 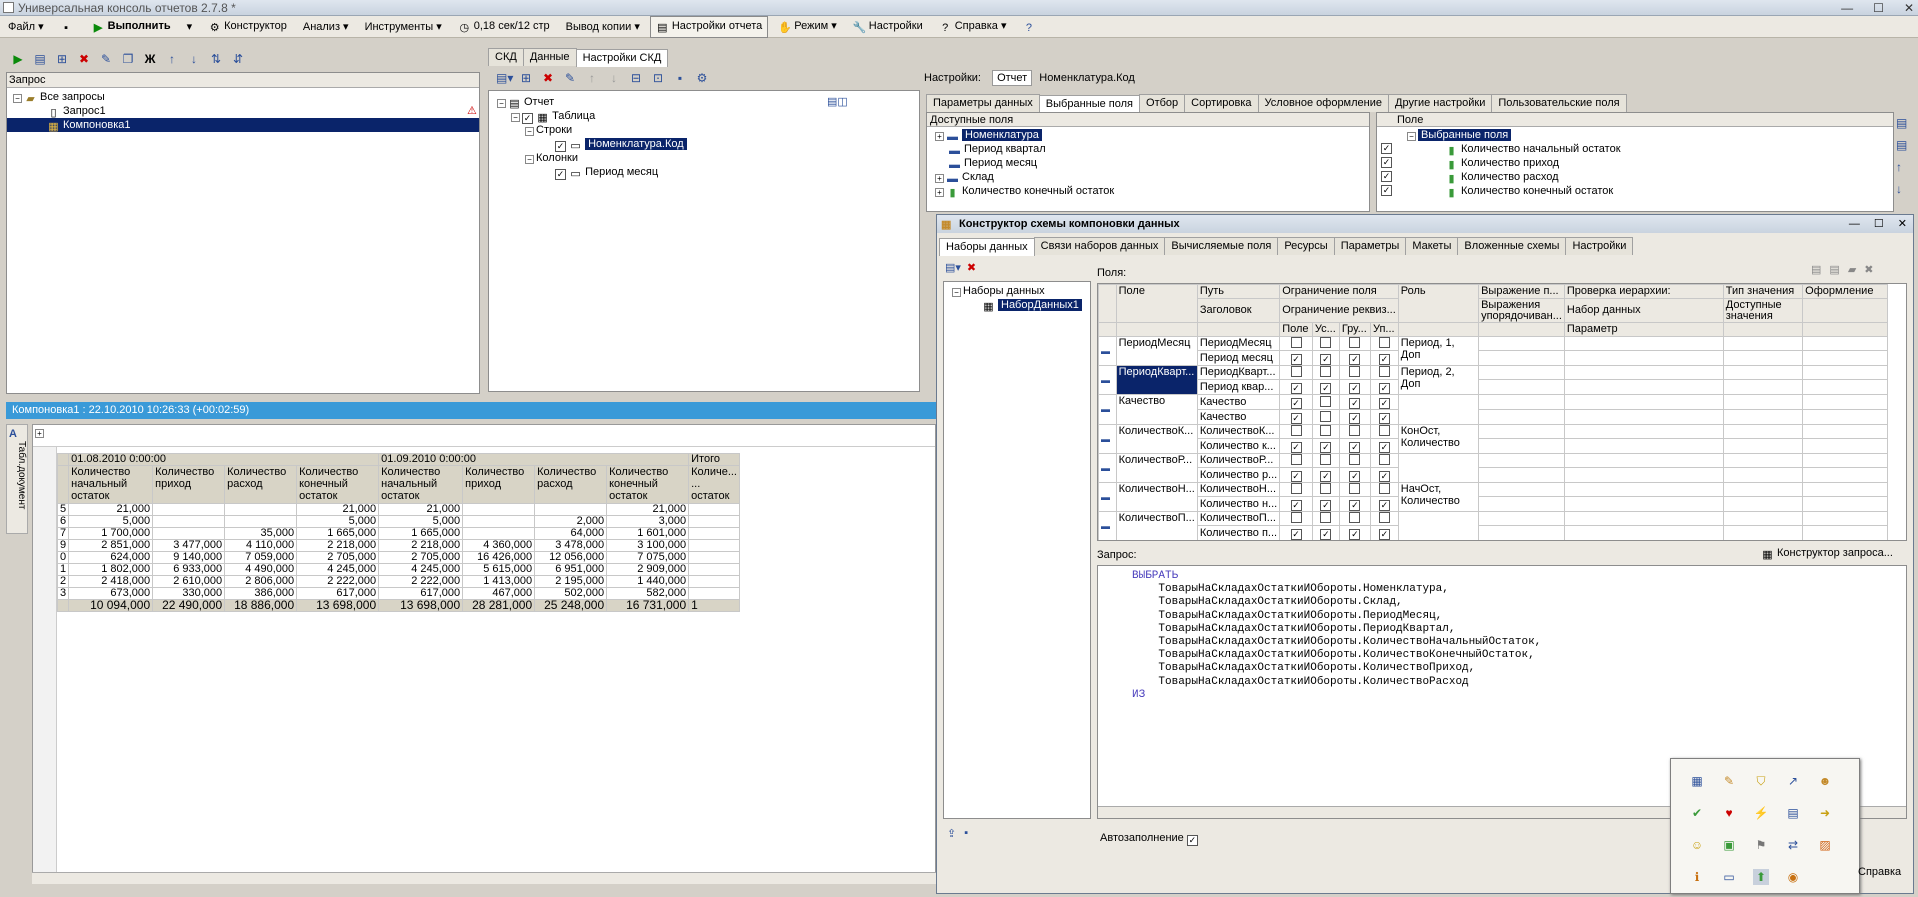 I want to click on tab-selected-fields: Выбранные поля, so click(x=1089, y=104).